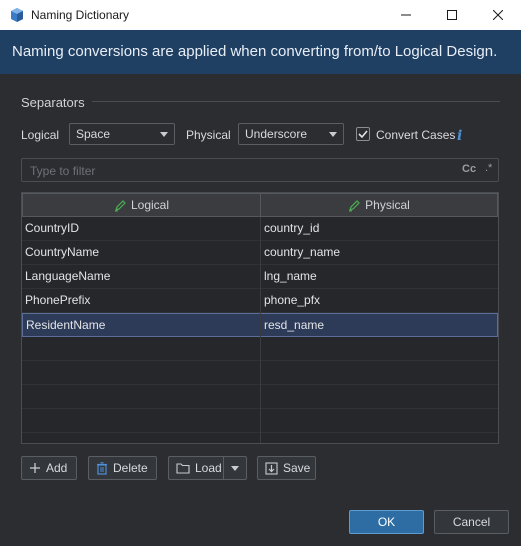  I want to click on add-label: Add, so click(57, 468).